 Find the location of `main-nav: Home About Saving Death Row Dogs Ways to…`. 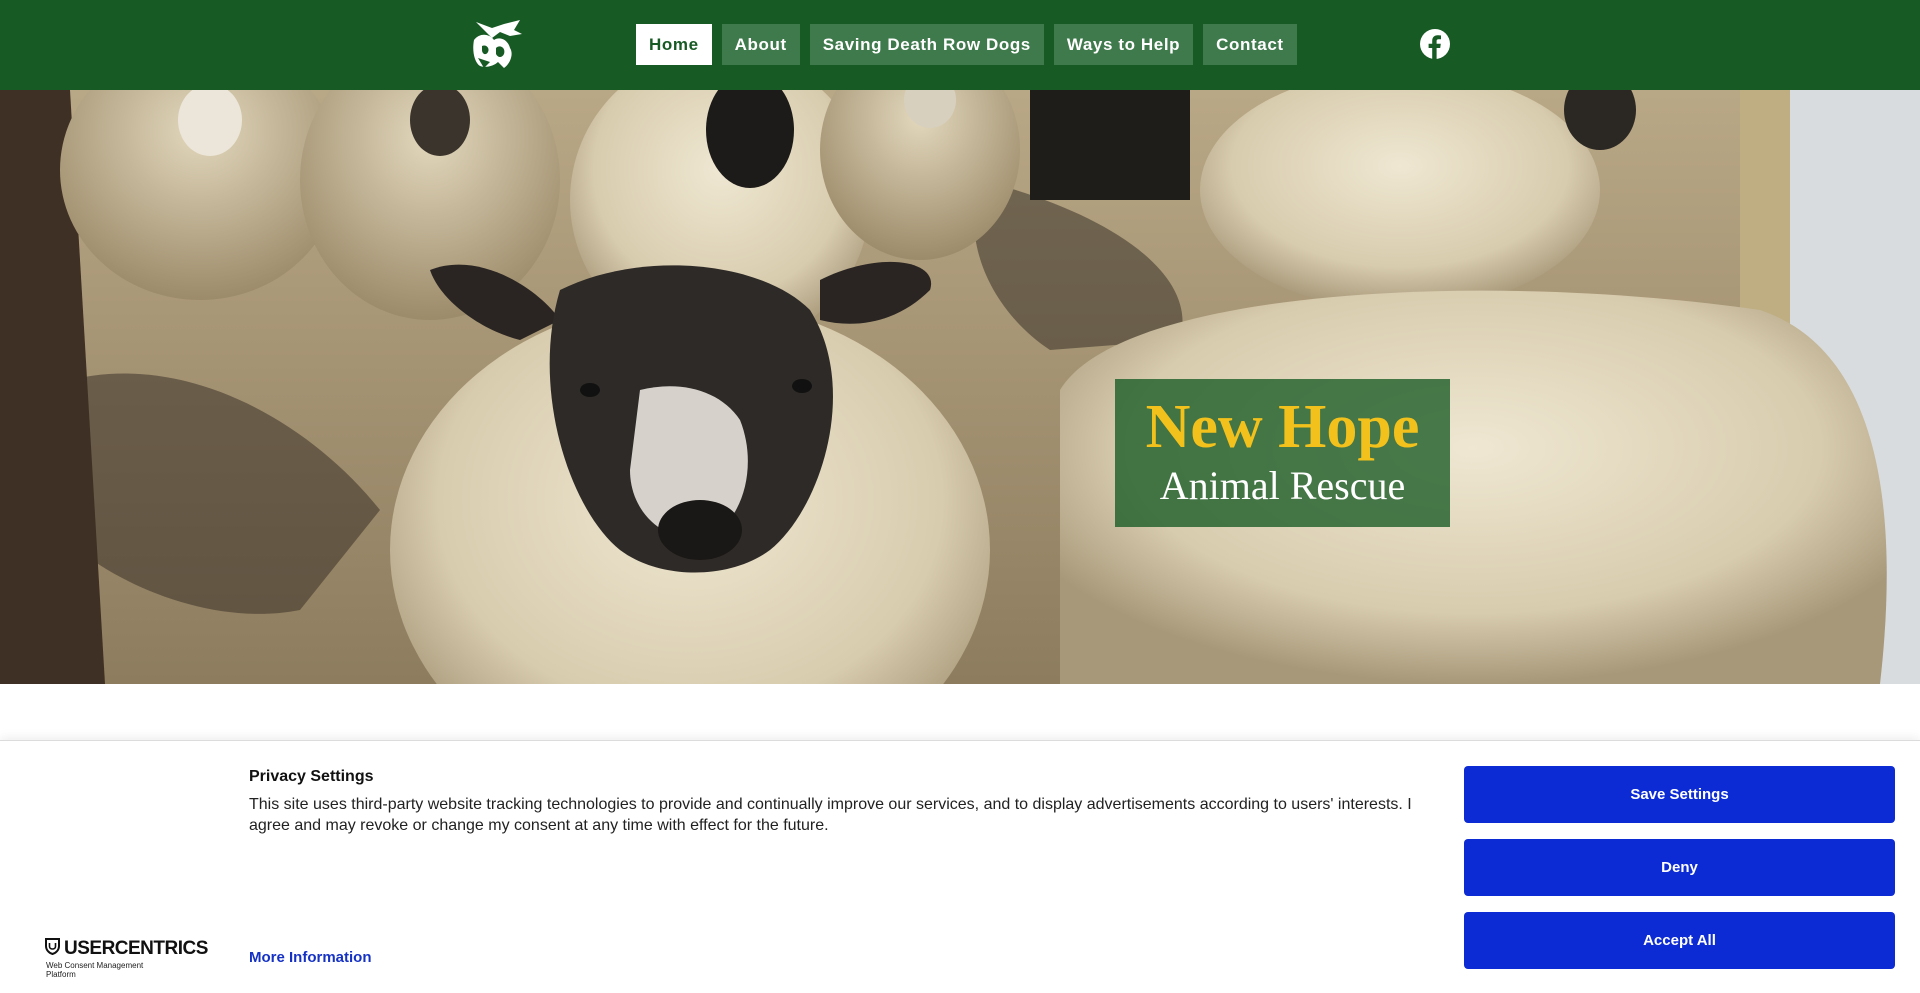

main-nav: Home About Saving Death Row Dogs Ways to… is located at coordinates (966, 44).